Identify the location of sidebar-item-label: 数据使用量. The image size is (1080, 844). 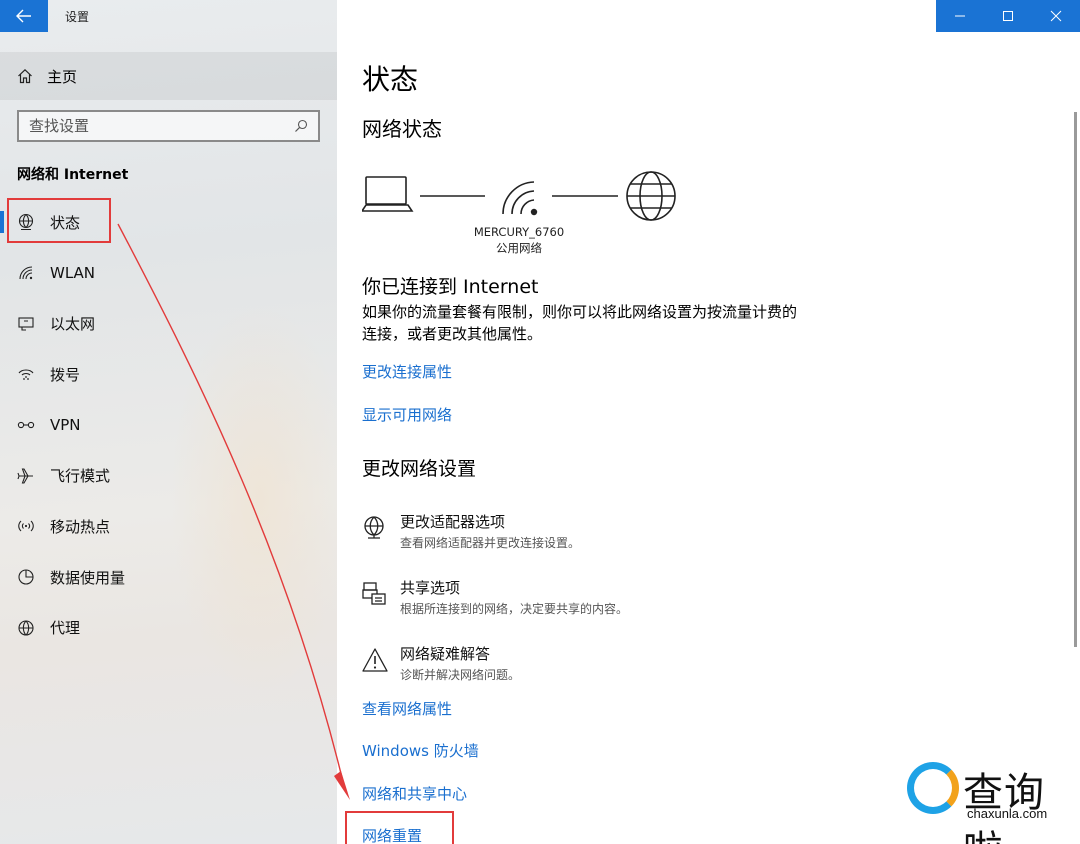
(88, 577).